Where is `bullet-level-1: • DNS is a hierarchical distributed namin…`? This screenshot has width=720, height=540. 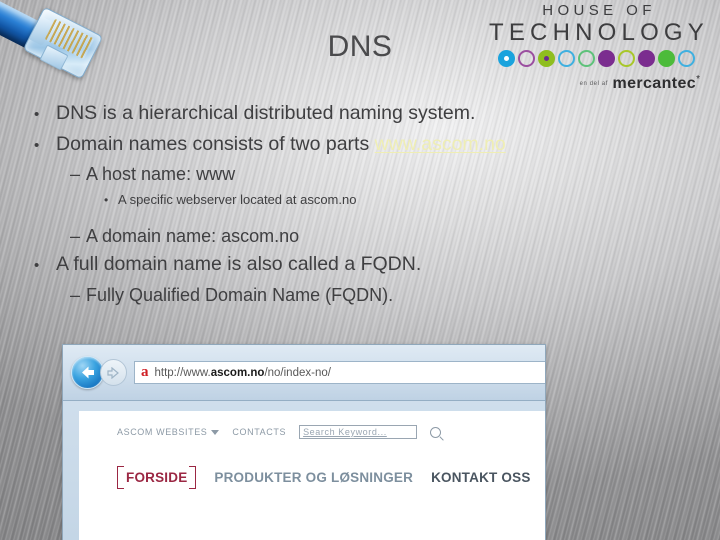 bullet-level-1: • DNS is a hierarchical distributed namin… is located at coordinates (328, 114).